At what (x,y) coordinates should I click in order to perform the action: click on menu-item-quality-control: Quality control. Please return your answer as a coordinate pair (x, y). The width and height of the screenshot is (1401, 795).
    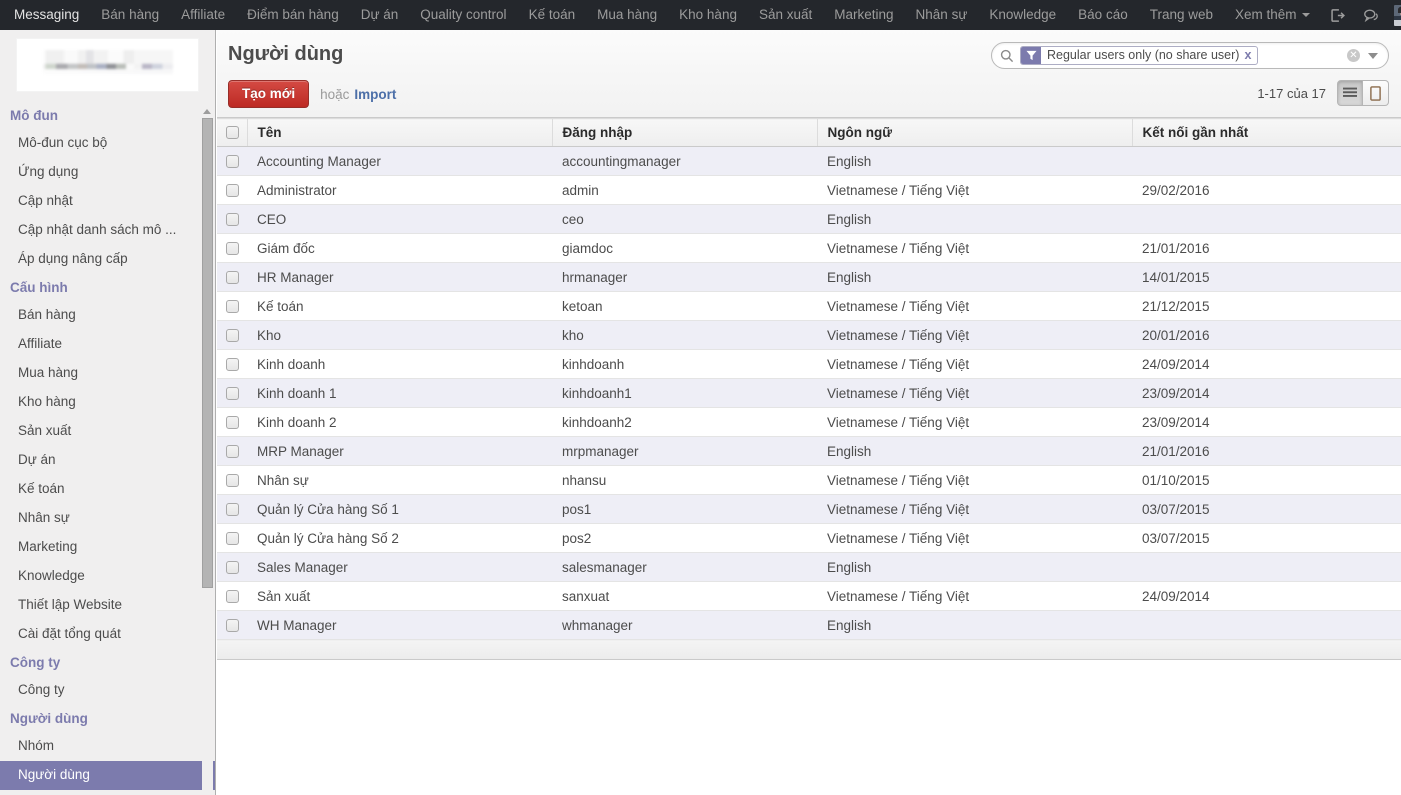
    Looking at the image, I should click on (463, 15).